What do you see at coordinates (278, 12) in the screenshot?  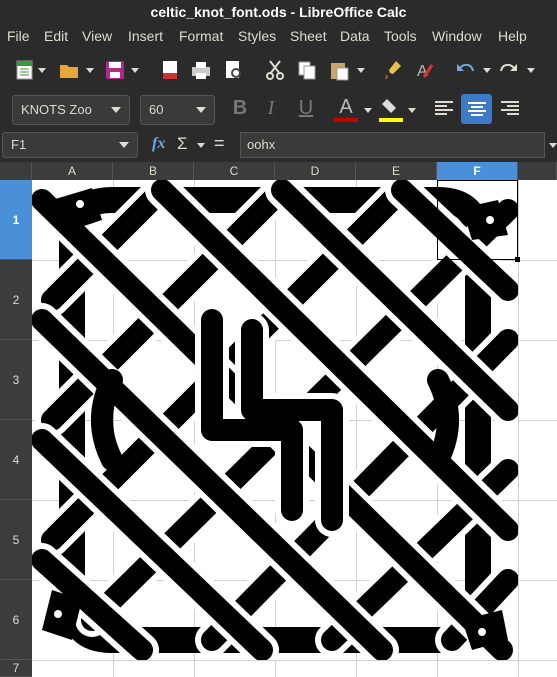 I see `window-title: celtic_knot_font.ods - LibreOffice Calc` at bounding box center [278, 12].